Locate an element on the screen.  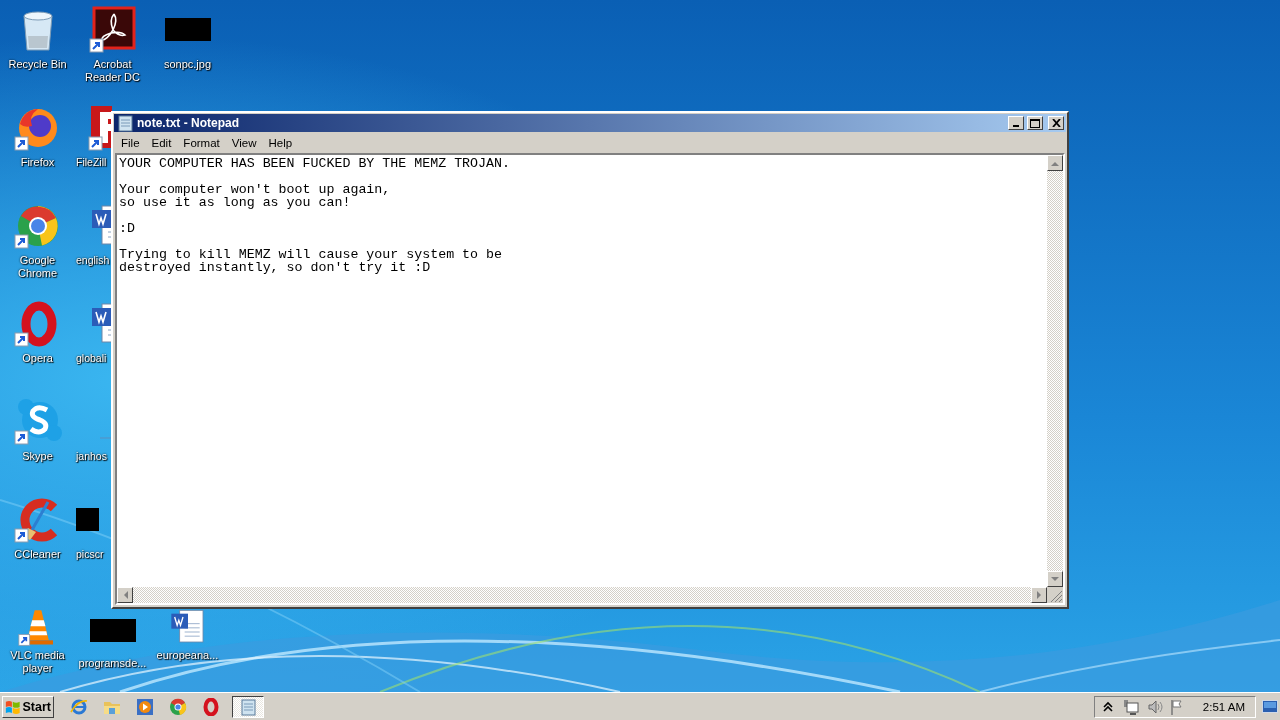
desktop-icon-label: Google Chrome is located at coordinates (37, 267).